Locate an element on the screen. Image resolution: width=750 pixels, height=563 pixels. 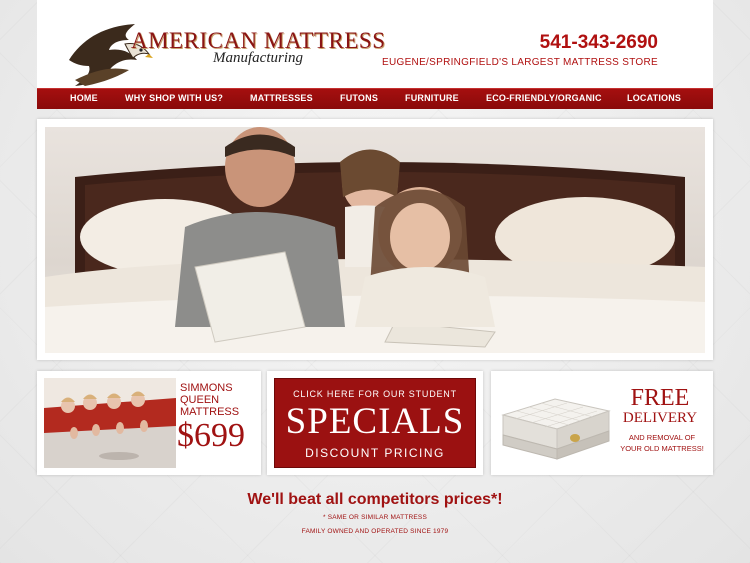
free-delivery-title: FREE DELIVERY is located at coordinates (660, 406).